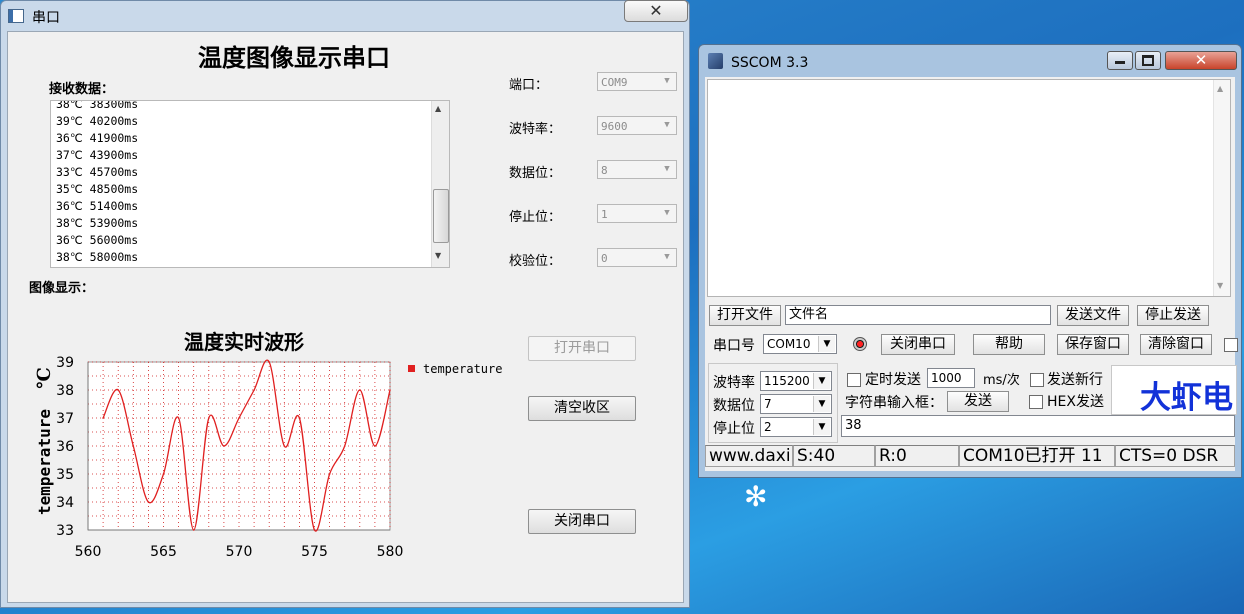 Image resolution: width=1244 pixels, height=614 pixels. I want to click on status-recv: R:0, so click(917, 456).